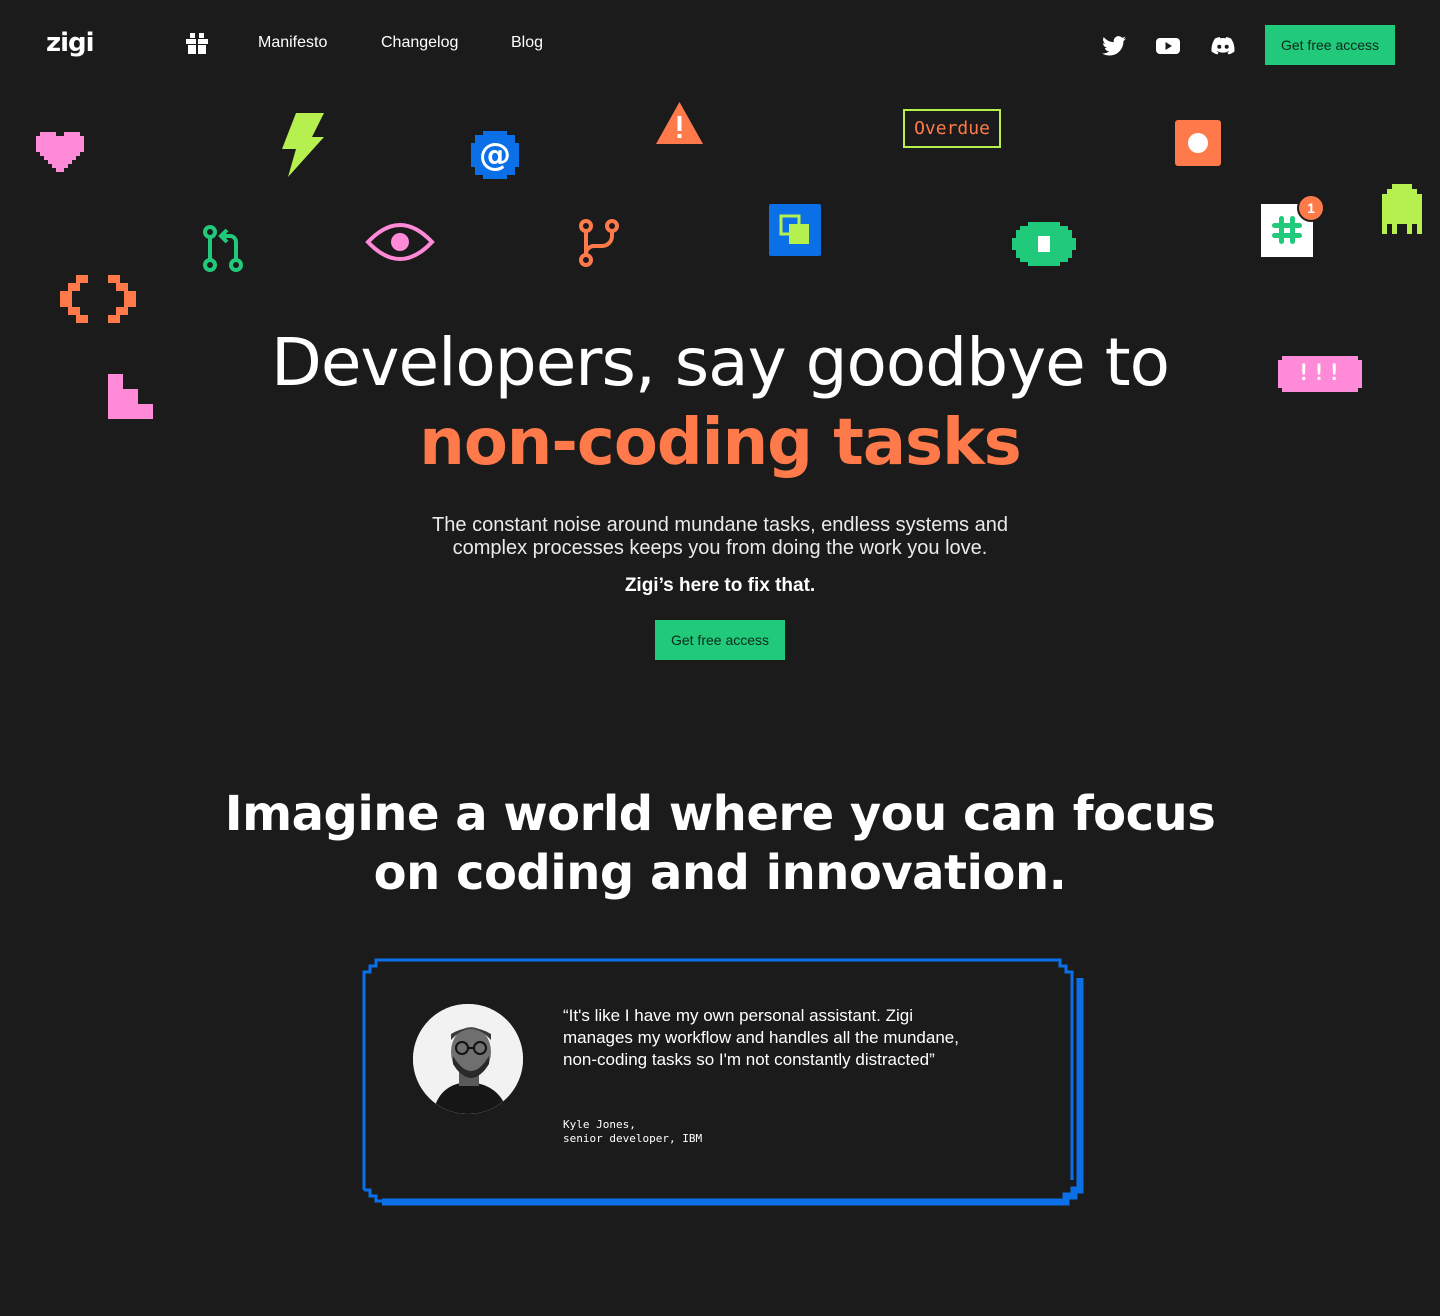 This screenshot has height=1316, width=1440. What do you see at coordinates (60, 152) in the screenshot?
I see `heart-icon` at bounding box center [60, 152].